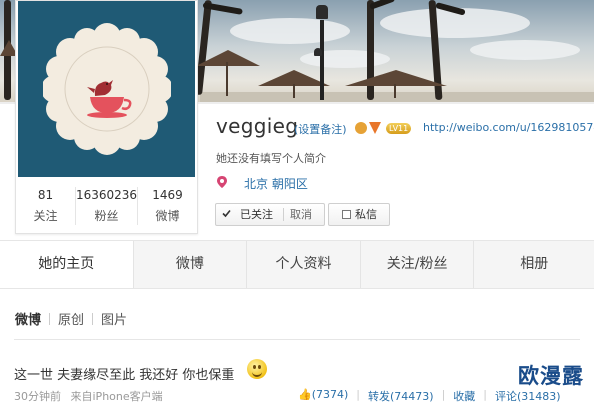  What do you see at coordinates (320, 129) in the screenshot?
I see `set-remark-link: (设置备注)` at bounding box center [320, 129].